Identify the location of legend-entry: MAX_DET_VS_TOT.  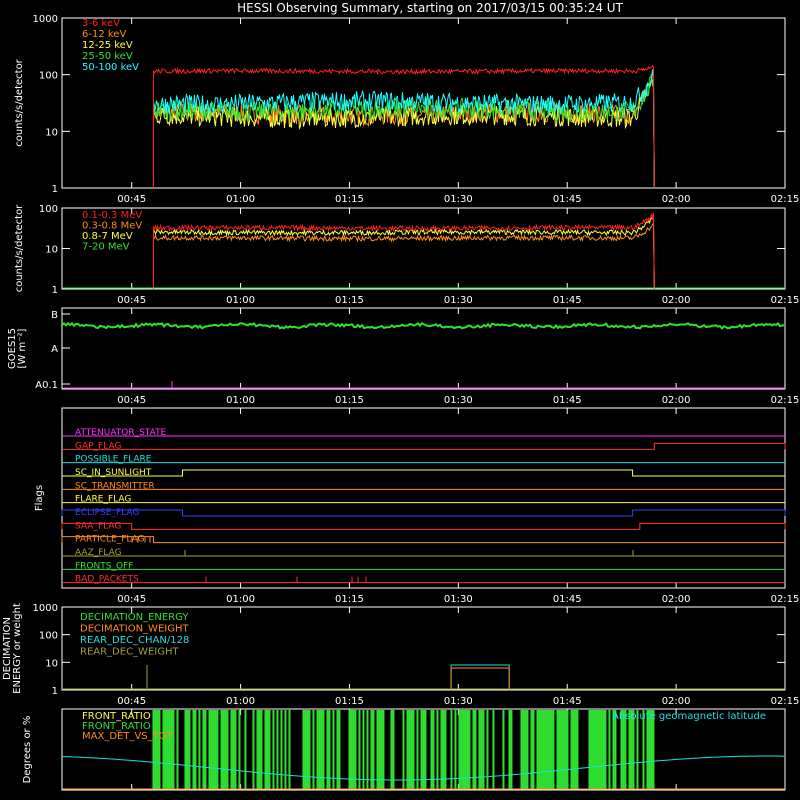
(128, 736).